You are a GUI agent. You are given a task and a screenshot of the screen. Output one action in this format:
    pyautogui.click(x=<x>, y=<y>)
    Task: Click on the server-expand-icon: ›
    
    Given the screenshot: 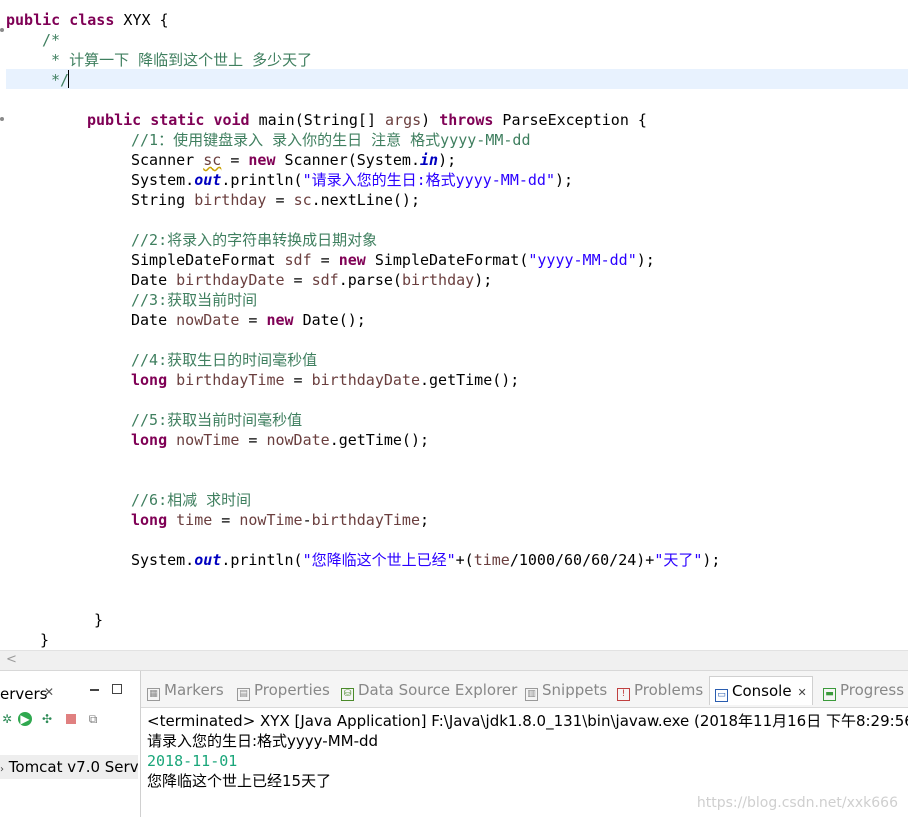 What is the action you would take?
    pyautogui.click(x=2, y=769)
    